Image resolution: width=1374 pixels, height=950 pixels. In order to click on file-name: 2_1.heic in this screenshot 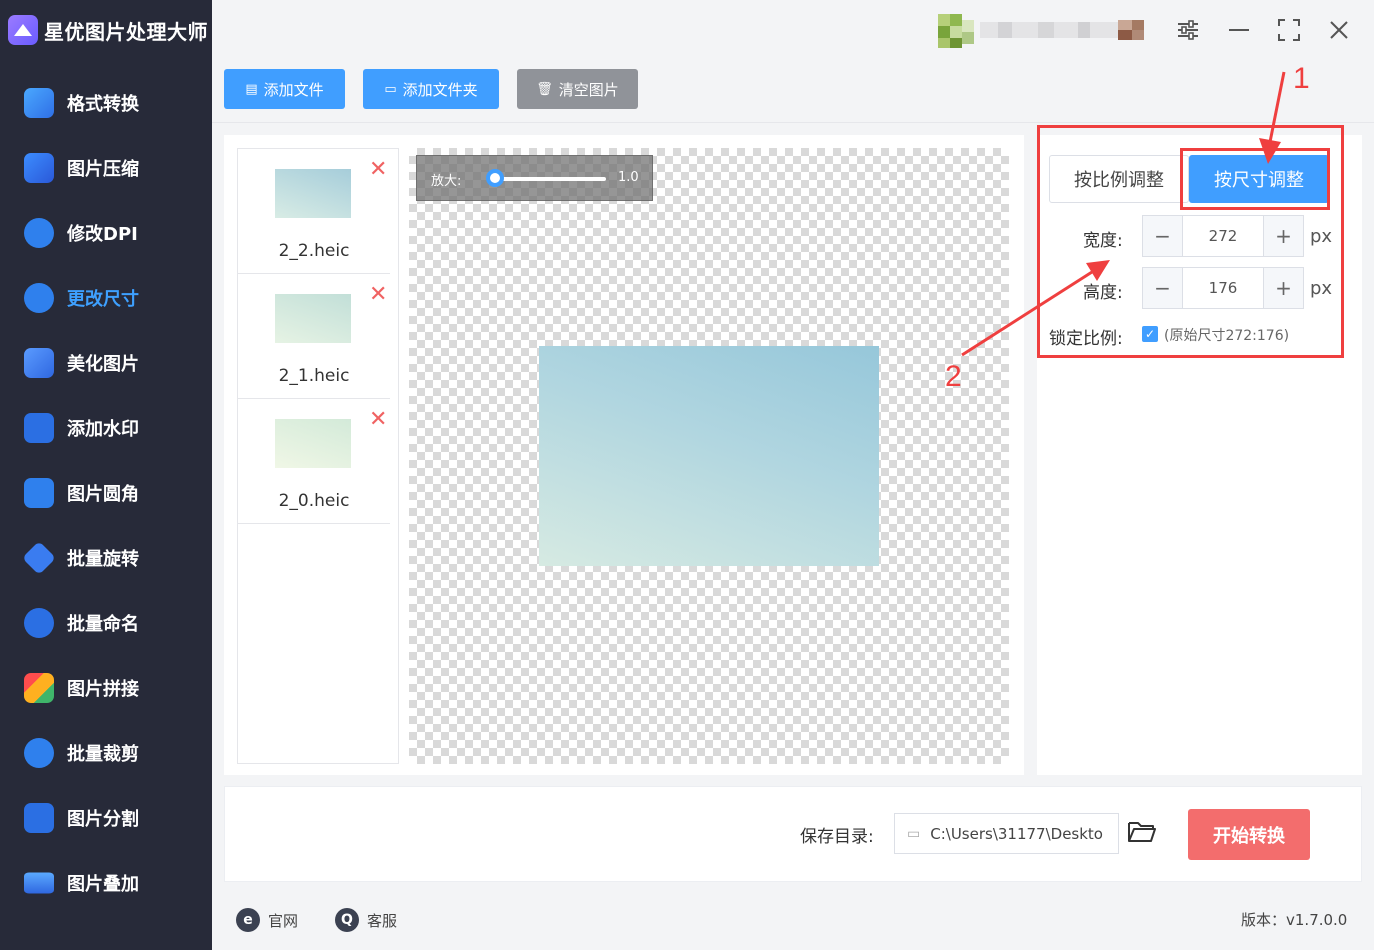, I will do `click(314, 376)`.